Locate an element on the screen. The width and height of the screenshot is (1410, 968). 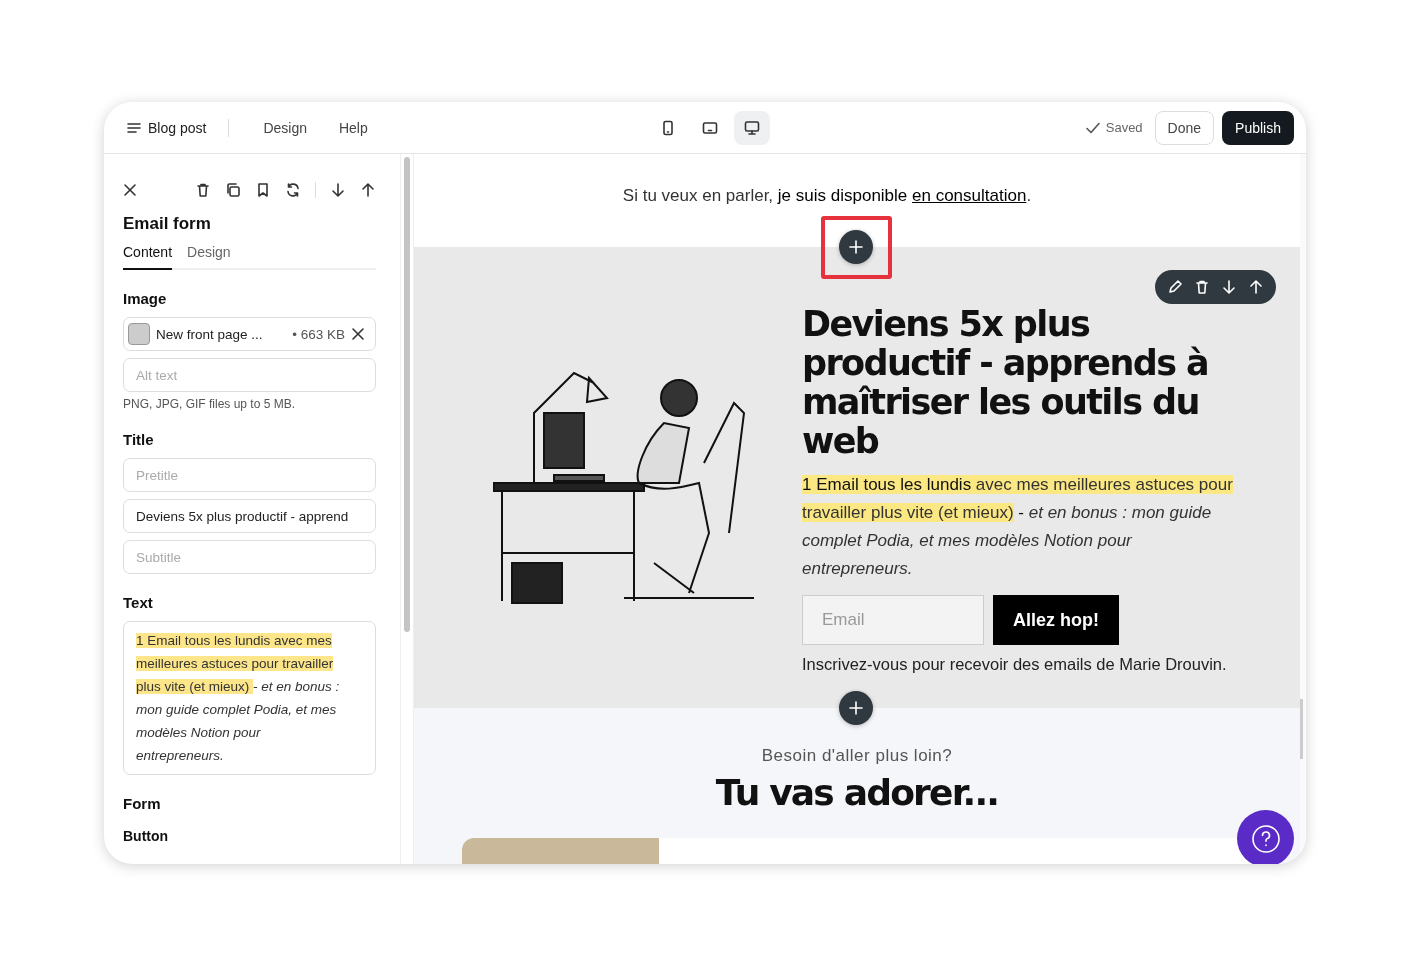
section-label: Text is located at coordinates (138, 602).